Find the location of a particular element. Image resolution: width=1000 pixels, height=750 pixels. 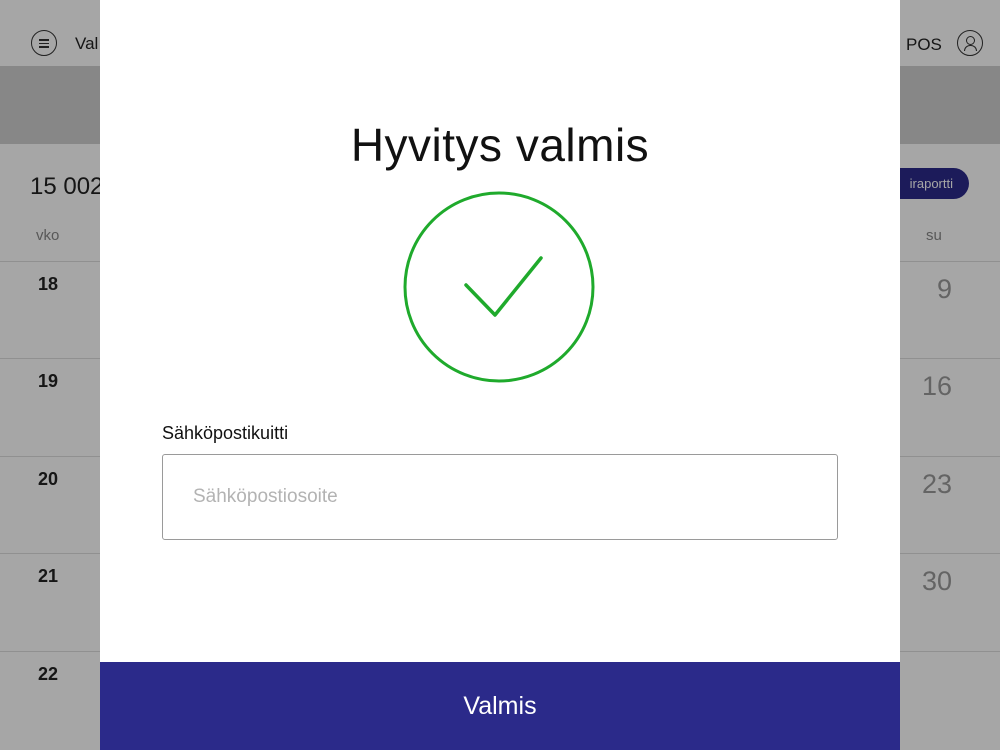

email-input is located at coordinates (500, 497).